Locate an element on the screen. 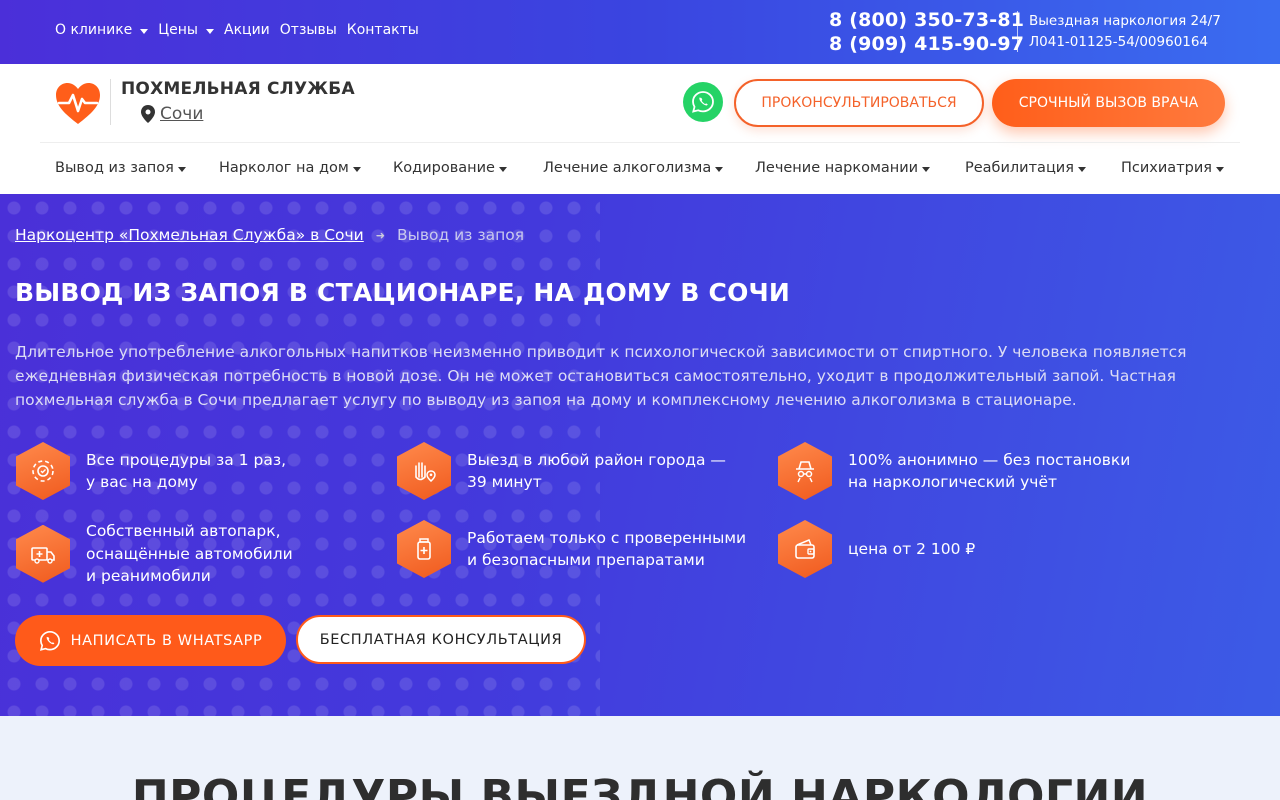 The height and width of the screenshot is (800, 1280). feature-item: Все процедуры за 1 раз, у вас на дому is located at coordinates (151, 471).